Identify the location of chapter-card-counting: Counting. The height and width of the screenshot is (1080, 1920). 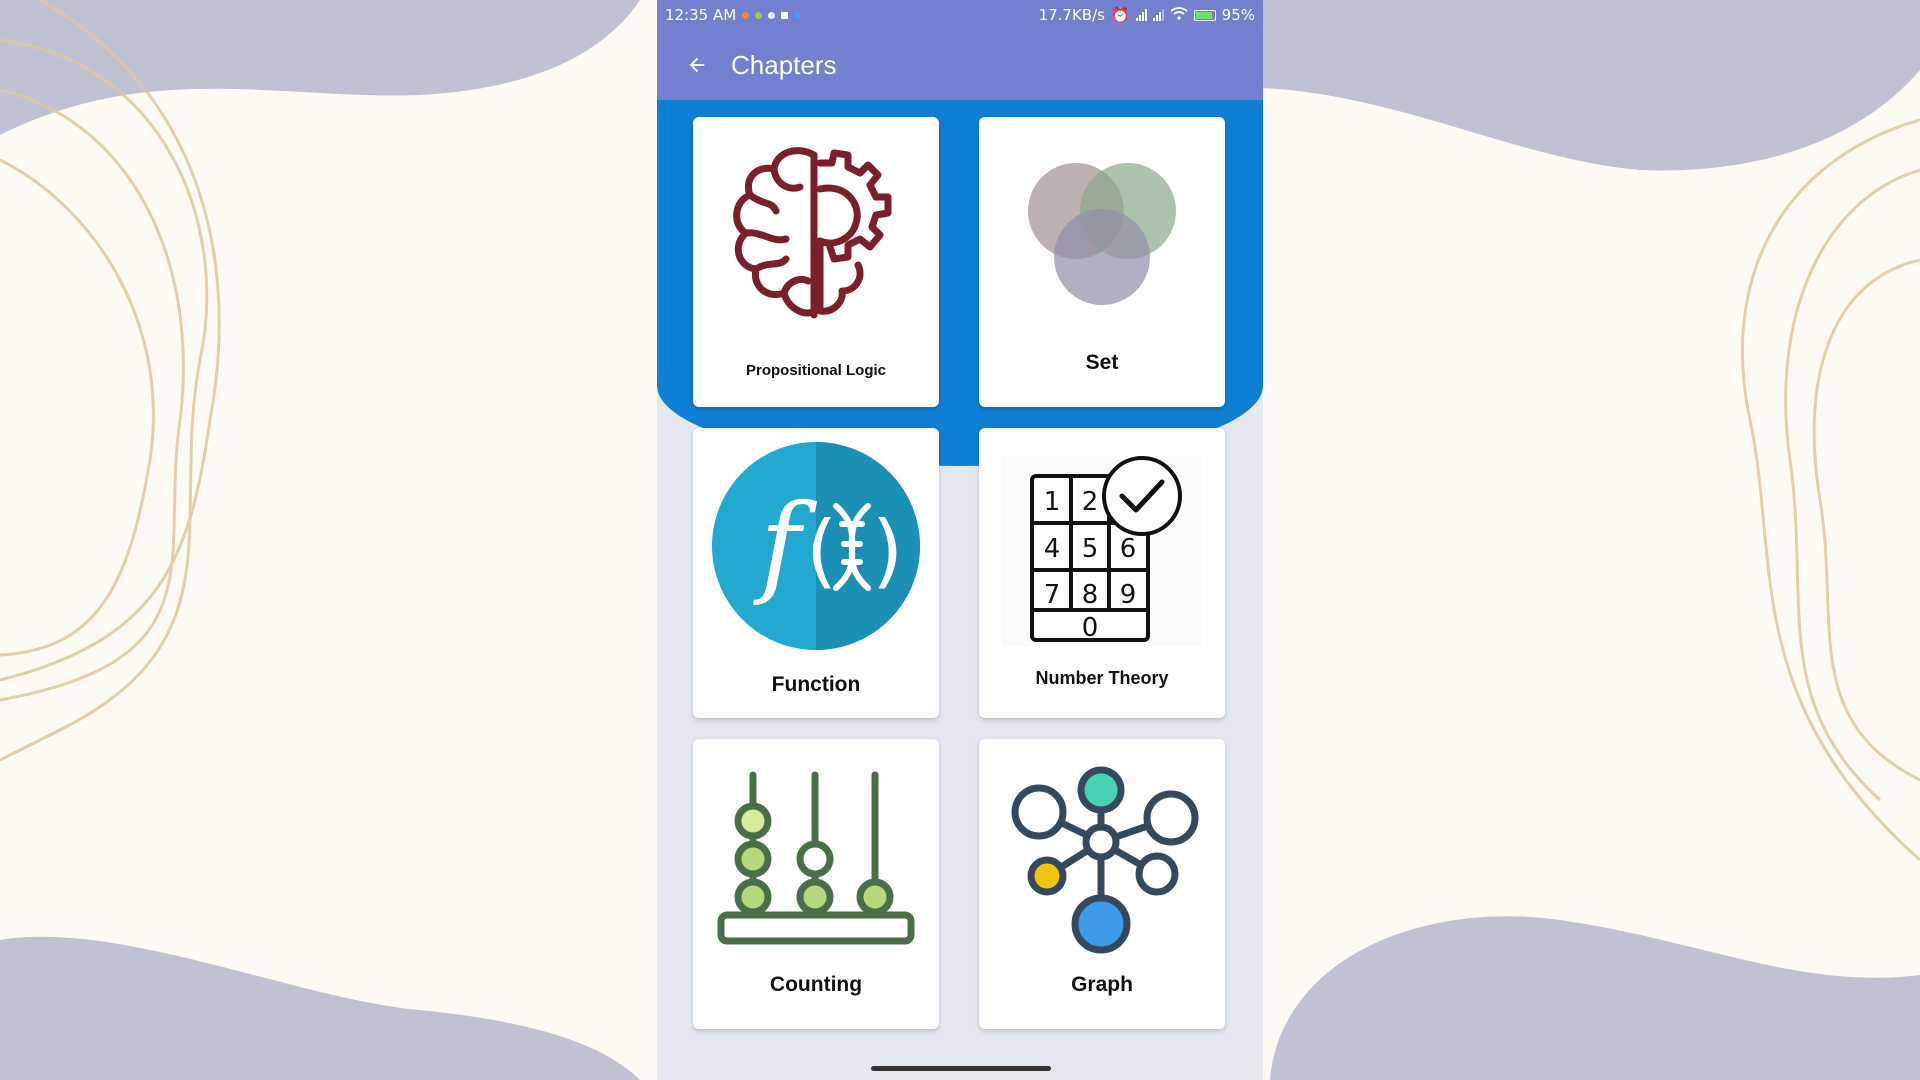
(816, 884).